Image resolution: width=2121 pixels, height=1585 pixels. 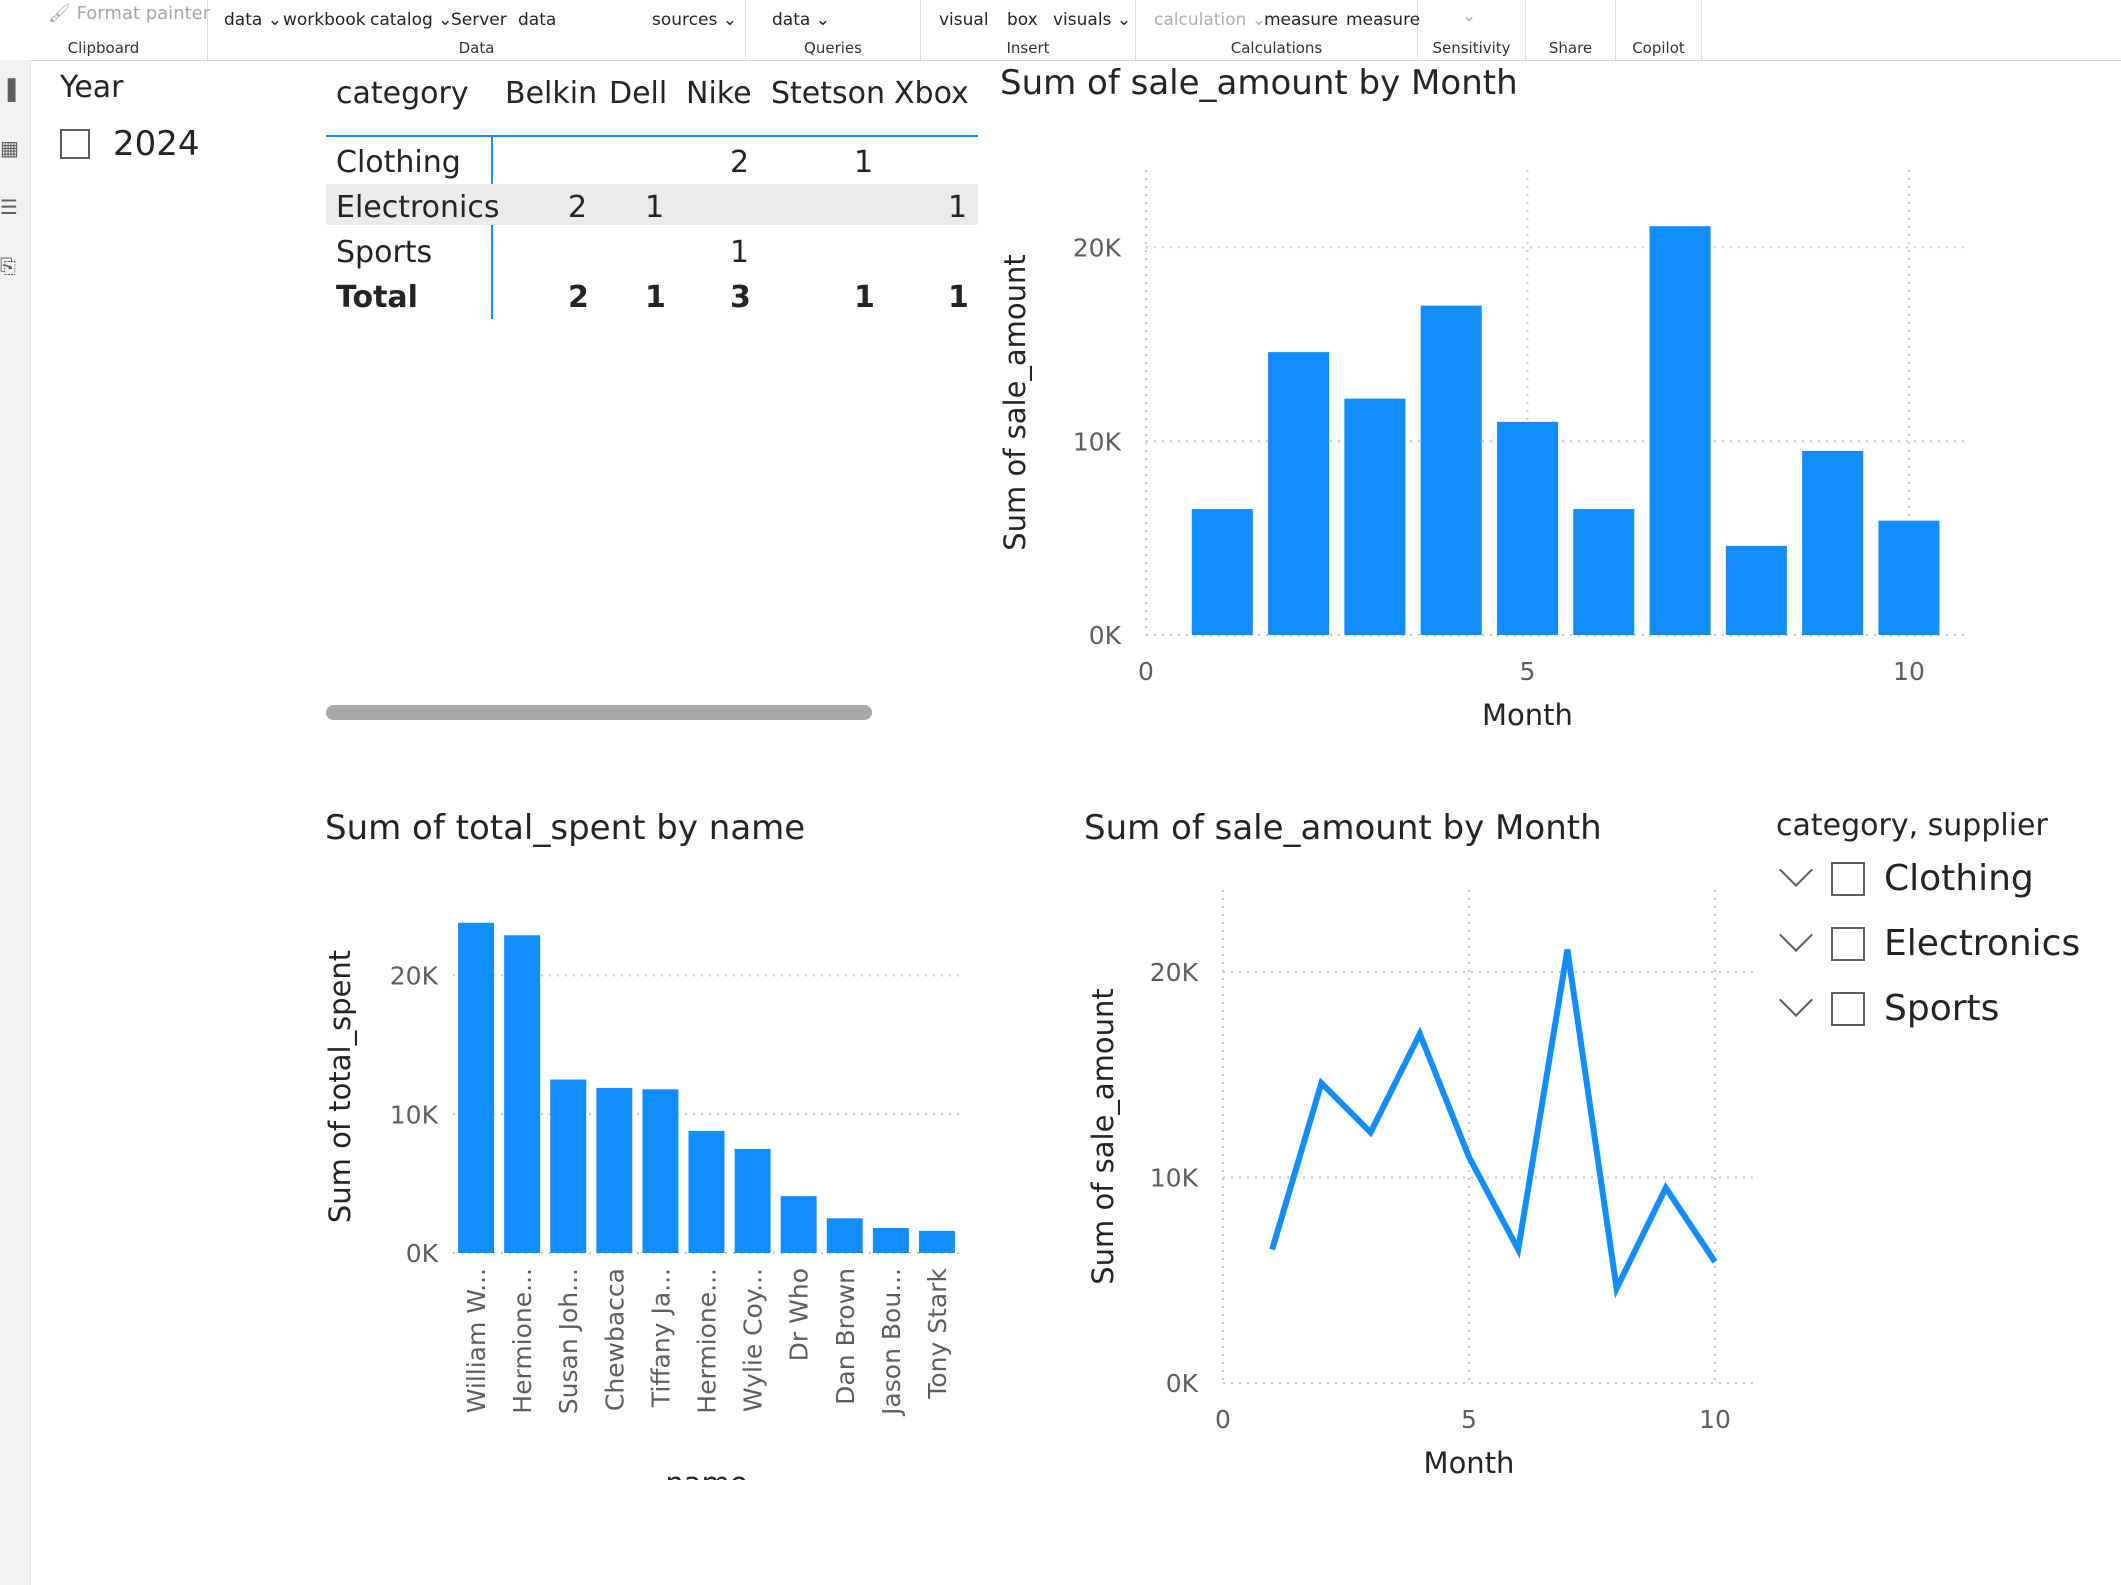 What do you see at coordinates (75, 144) in the screenshot?
I see `year-2024-checkbox` at bounding box center [75, 144].